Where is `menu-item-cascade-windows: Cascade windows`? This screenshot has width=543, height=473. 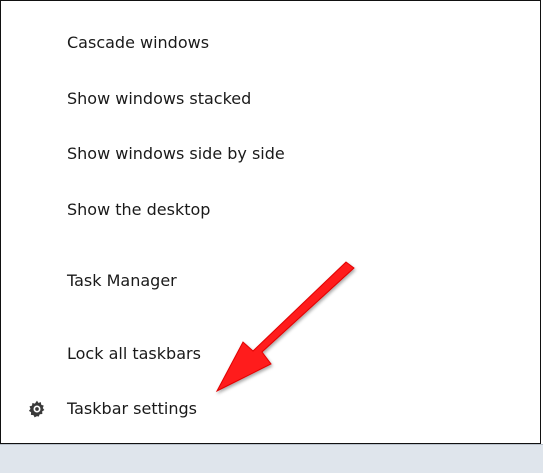
menu-item-cascade-windows: Cascade windows is located at coordinates (270, 42).